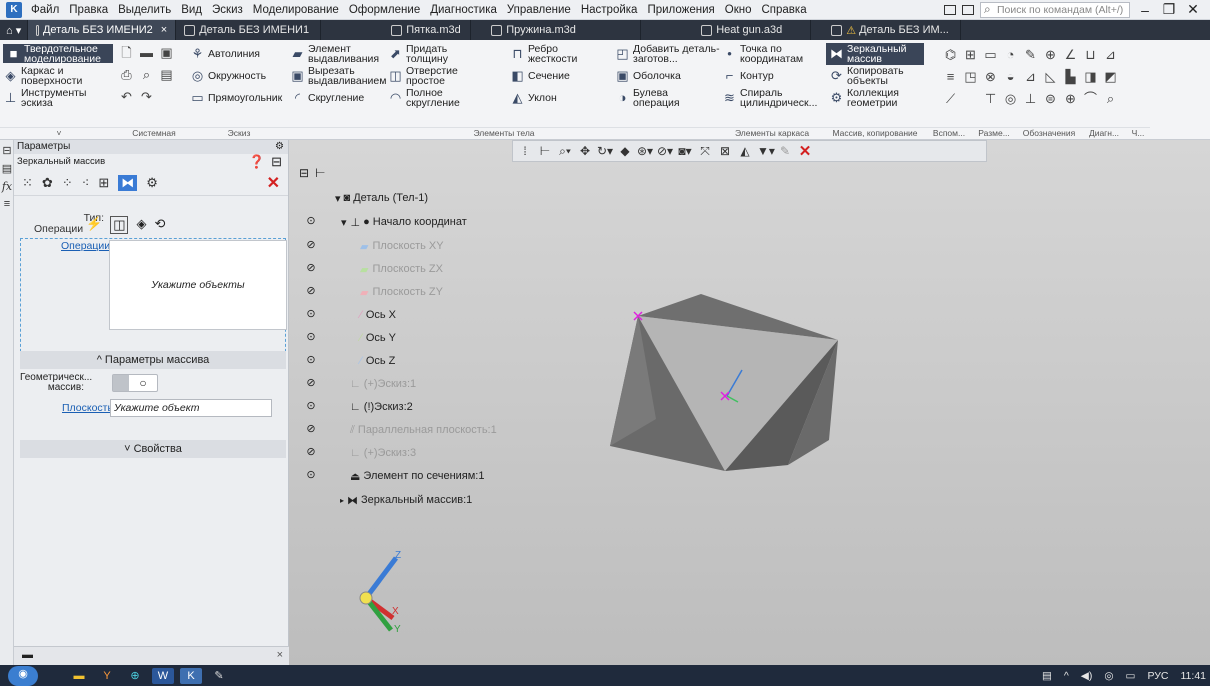 Image resolution: width=1210 pixels, height=686 pixels. What do you see at coordinates (525, 151) in the screenshot?
I see `grid-icon: ⁞` at bounding box center [525, 151].